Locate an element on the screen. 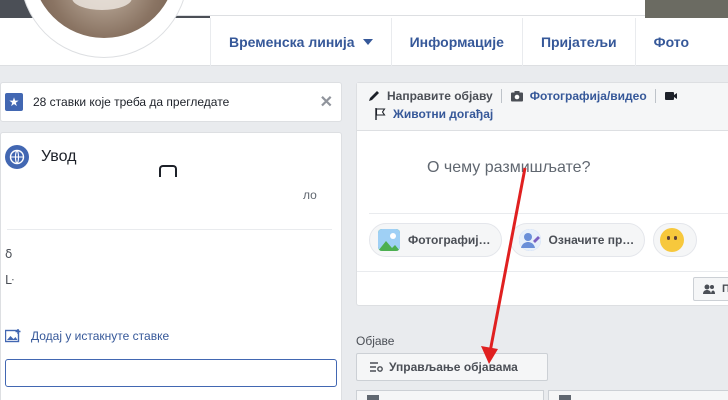 This screenshot has width=728, height=400. close-icon: ✕ is located at coordinates (326, 102).